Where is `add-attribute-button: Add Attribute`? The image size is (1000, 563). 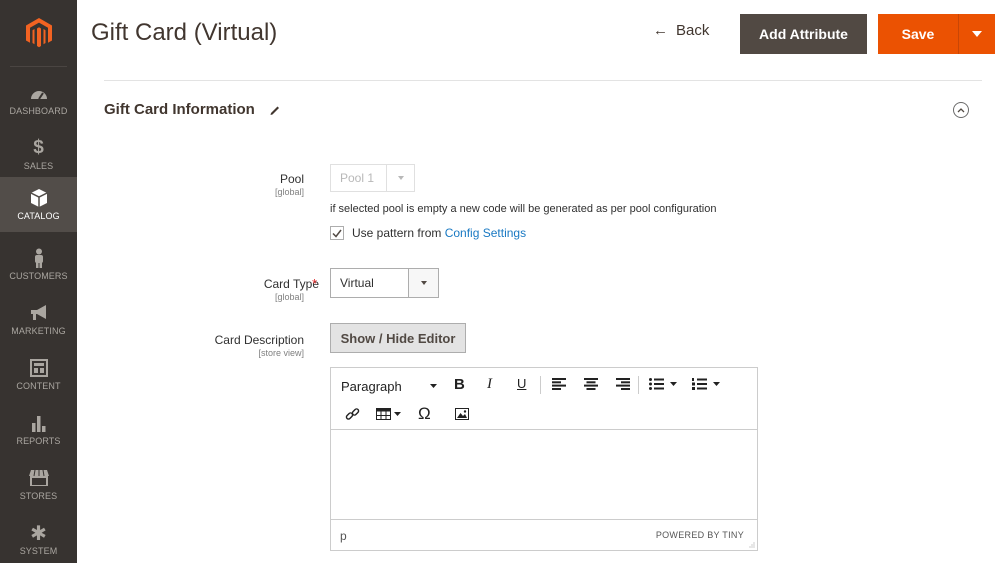 add-attribute-button: Add Attribute is located at coordinates (803, 34).